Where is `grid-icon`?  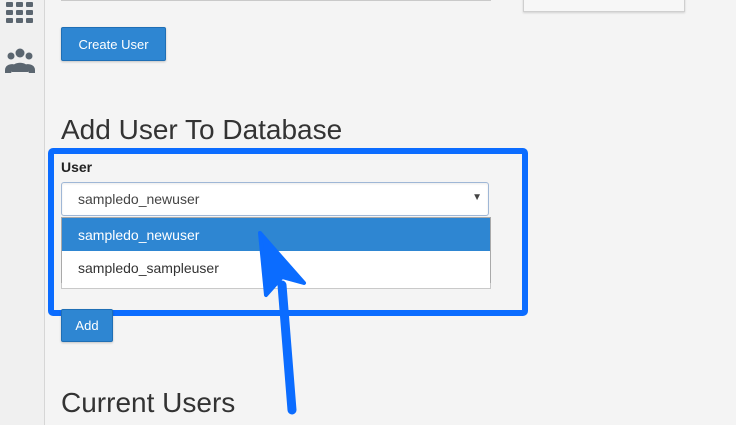 grid-icon is located at coordinates (20, 15).